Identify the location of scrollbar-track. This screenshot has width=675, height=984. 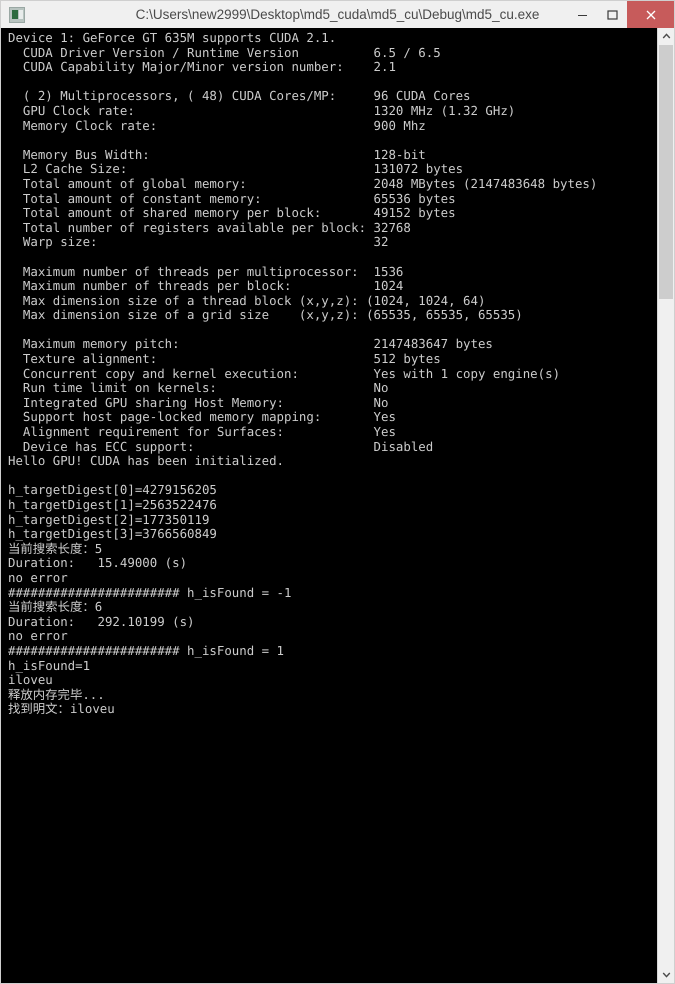
(666, 505).